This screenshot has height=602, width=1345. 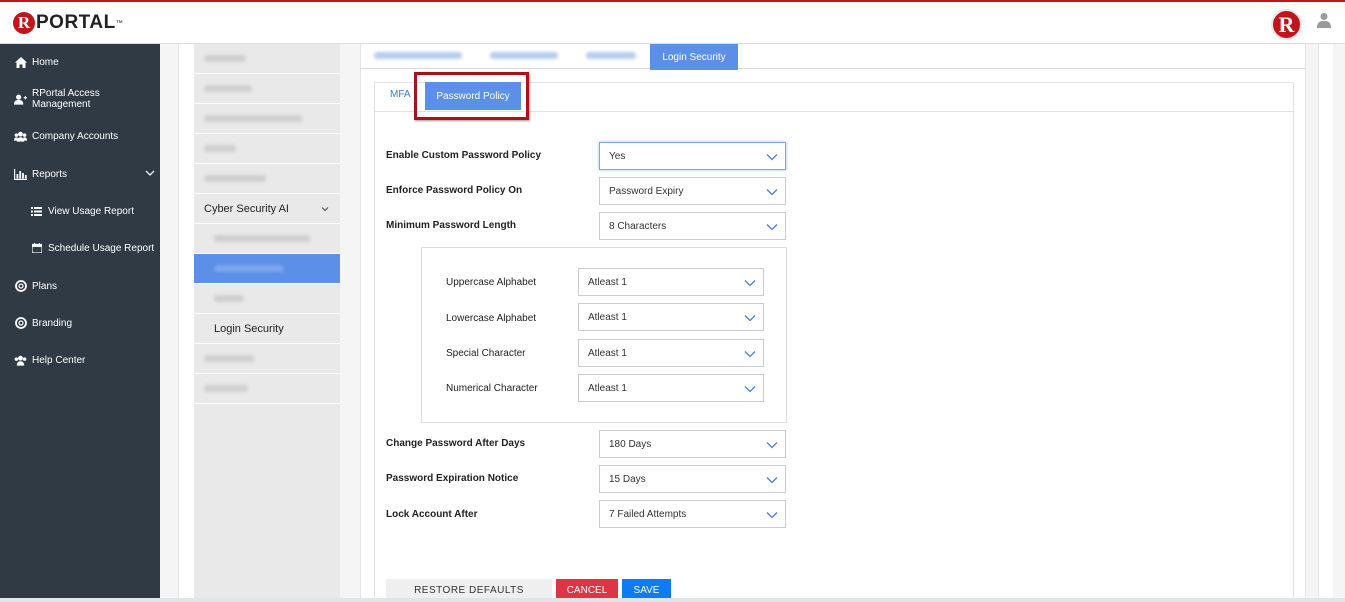 I want to click on users-icon, so click(x=20, y=360).